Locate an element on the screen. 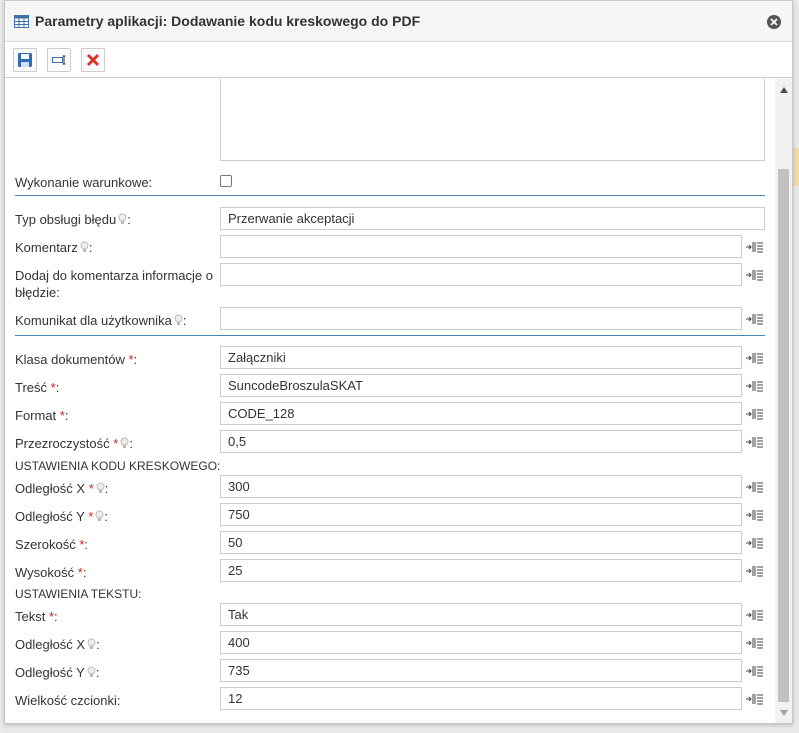 The width and height of the screenshot is (799, 733). scrollbar-thumb is located at coordinates (783, 435).